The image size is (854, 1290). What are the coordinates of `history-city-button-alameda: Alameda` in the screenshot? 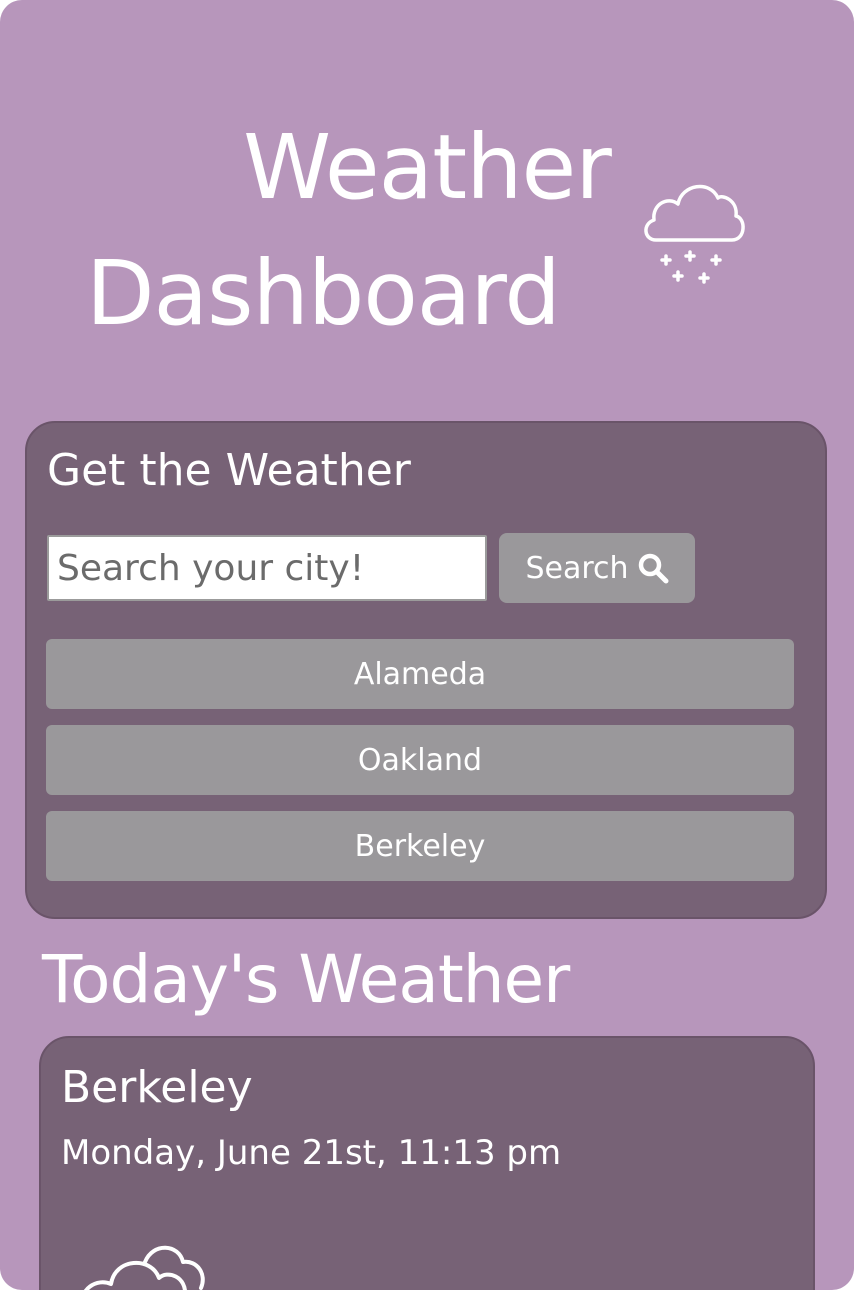 It's located at (420, 674).